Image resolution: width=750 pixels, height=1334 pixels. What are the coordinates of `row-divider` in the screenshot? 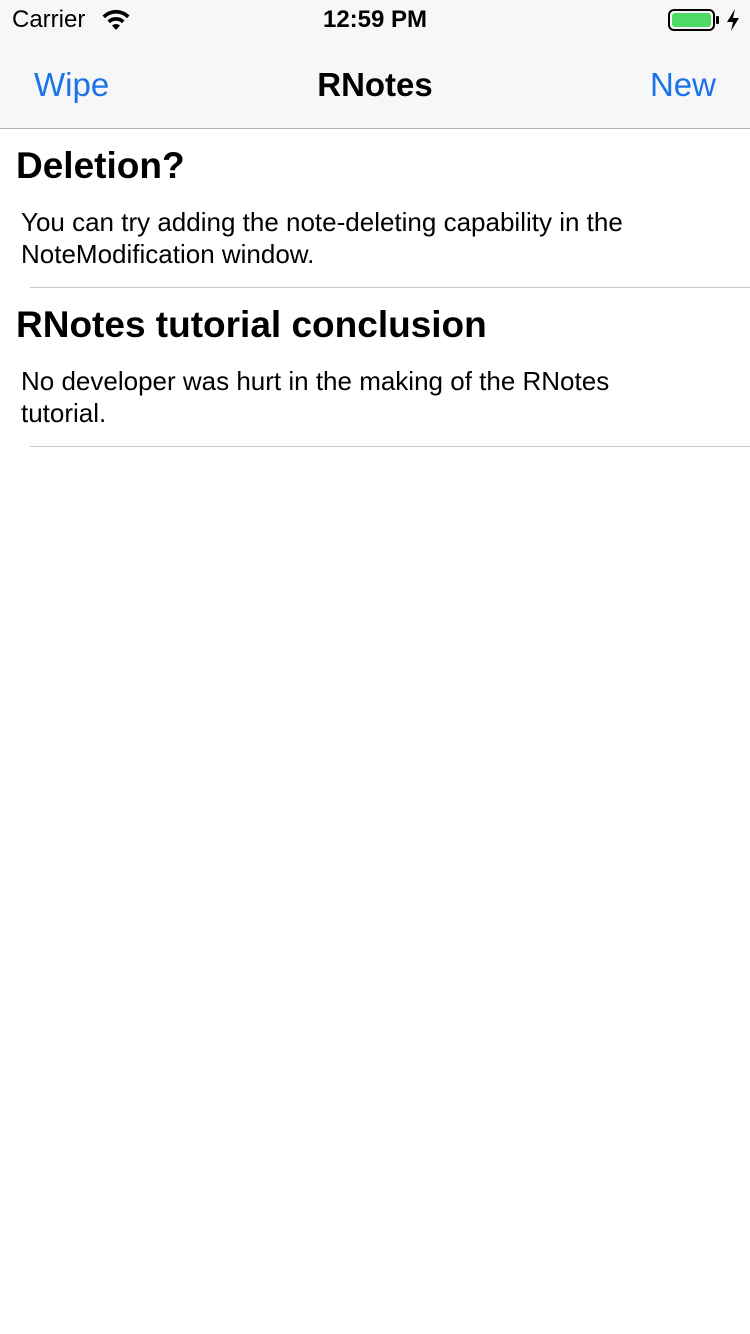 It's located at (390, 446).